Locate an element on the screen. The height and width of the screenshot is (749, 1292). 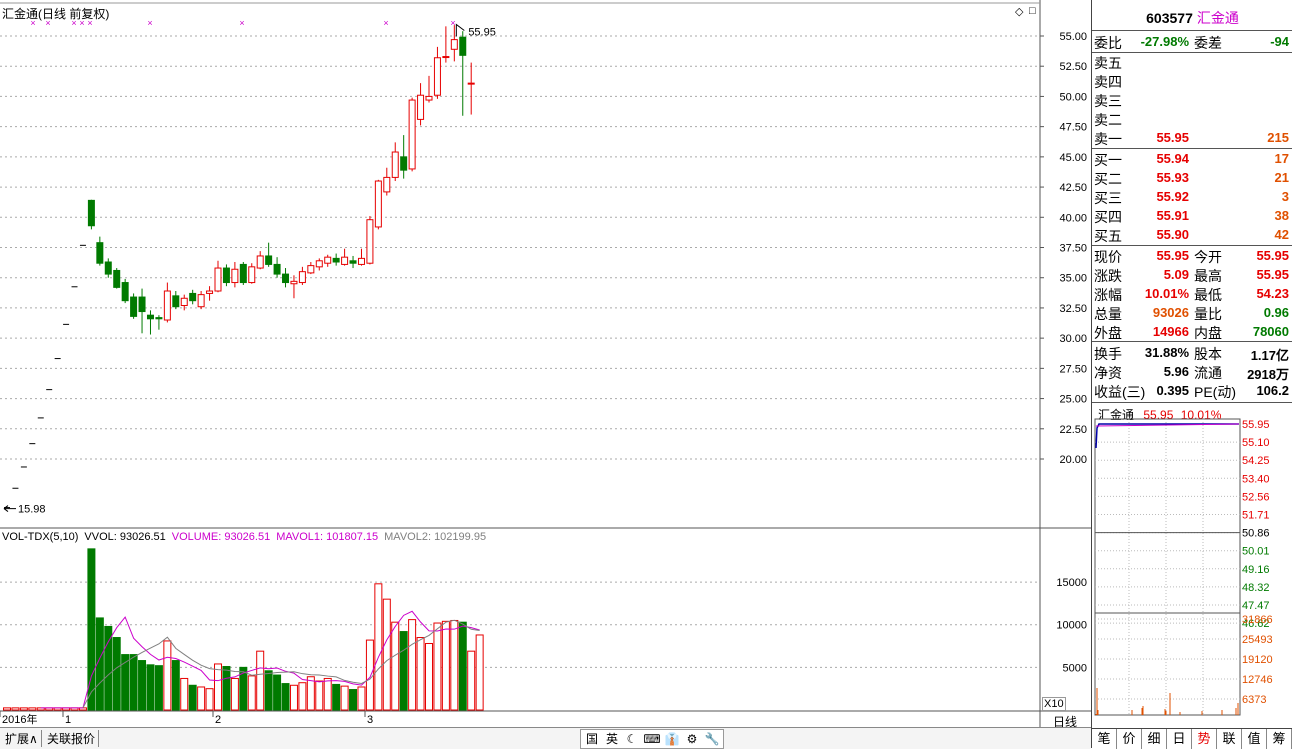
fund-label: 流通 is located at coordinates (1208, 373).